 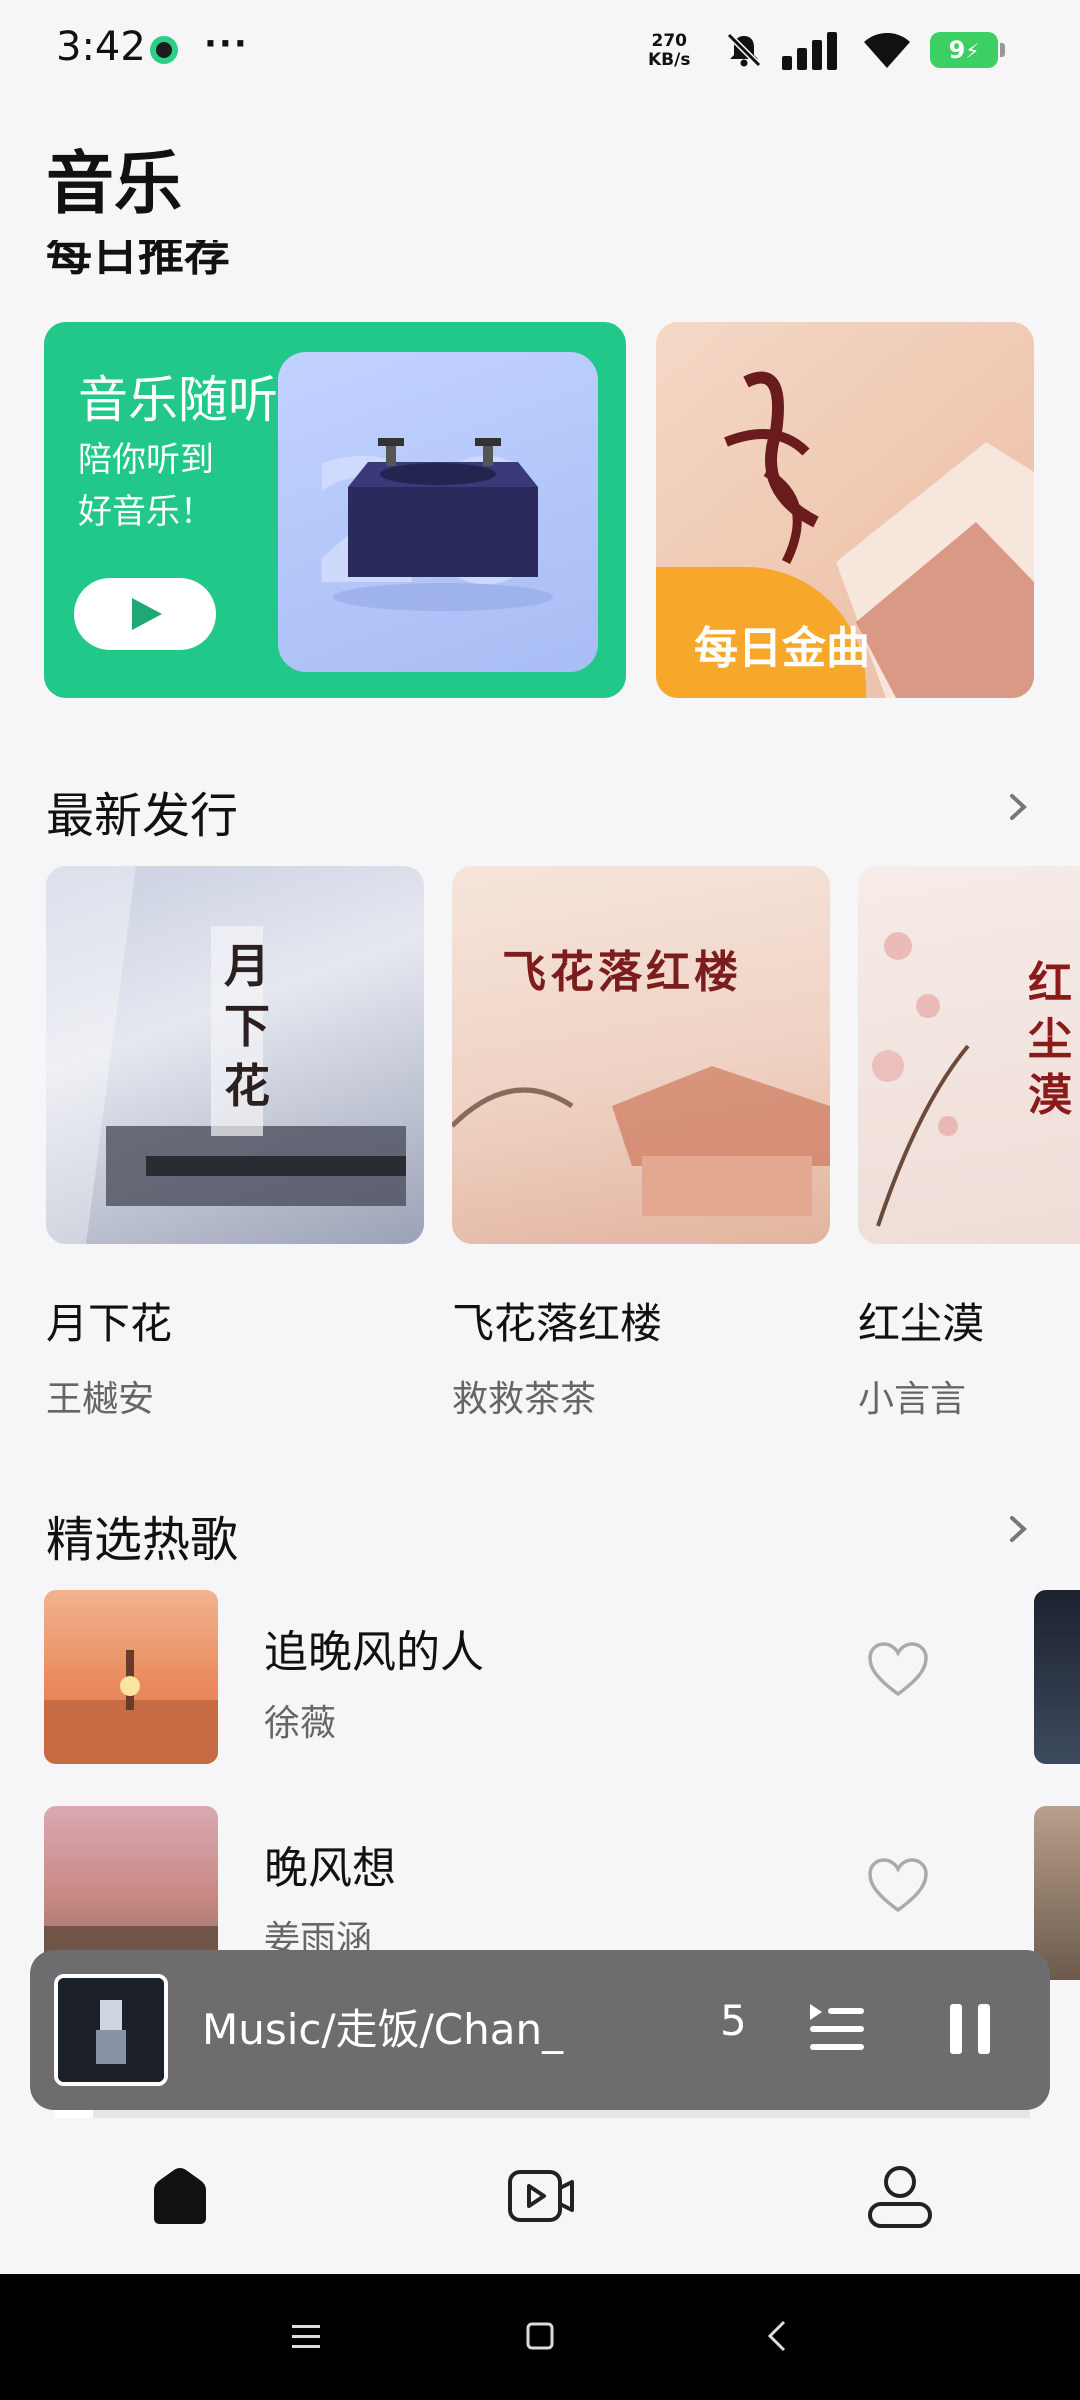 I want to click on play-button, so click(x=145, y=614).